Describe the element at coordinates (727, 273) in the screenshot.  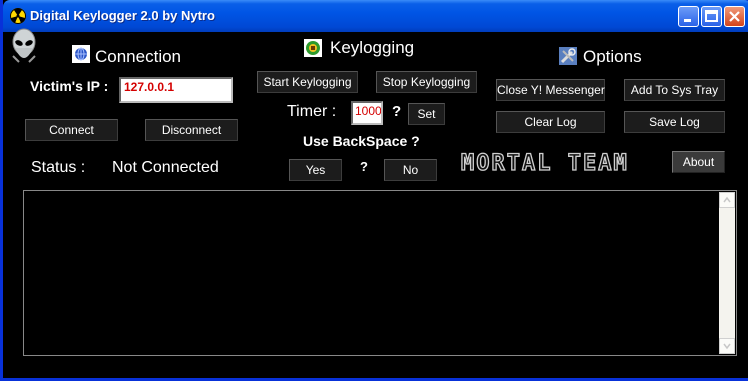
I see `log-scrollbar` at that location.